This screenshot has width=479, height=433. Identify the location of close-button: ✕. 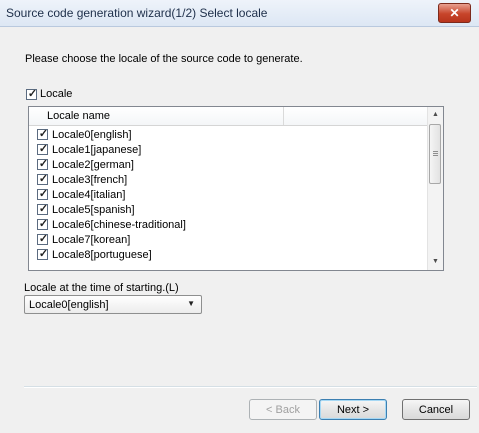
(454, 13).